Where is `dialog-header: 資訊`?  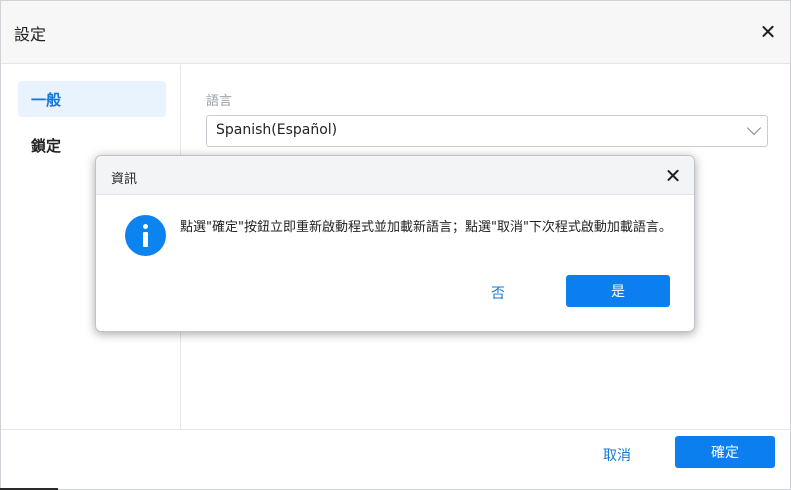
dialog-header: 資訊 is located at coordinates (395, 175).